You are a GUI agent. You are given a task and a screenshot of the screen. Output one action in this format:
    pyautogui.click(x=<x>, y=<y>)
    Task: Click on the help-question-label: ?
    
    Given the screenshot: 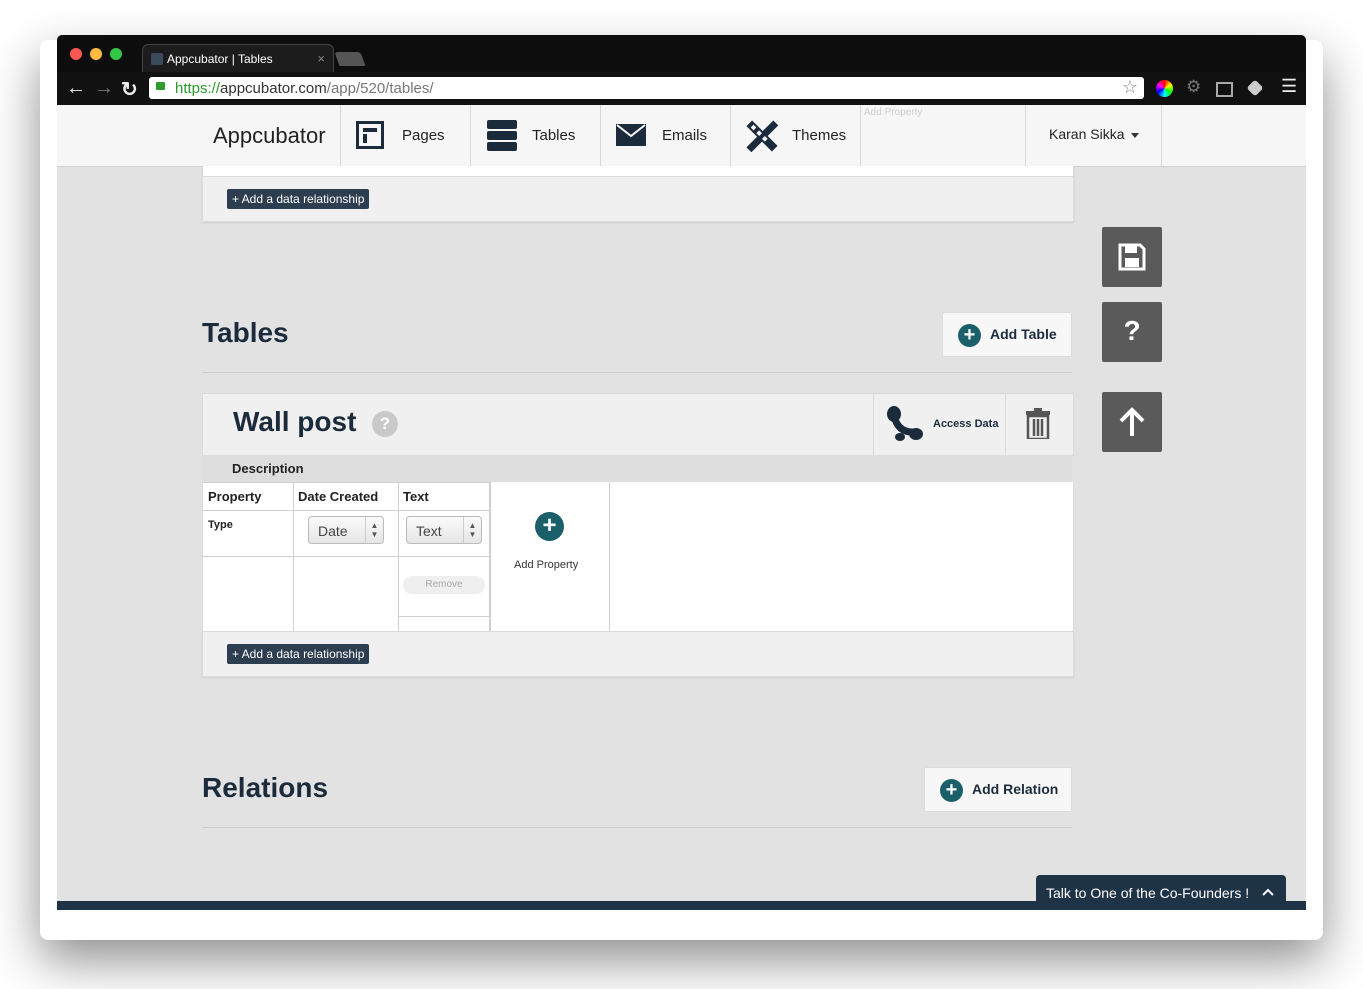 What is the action you would take?
    pyautogui.click(x=1132, y=330)
    